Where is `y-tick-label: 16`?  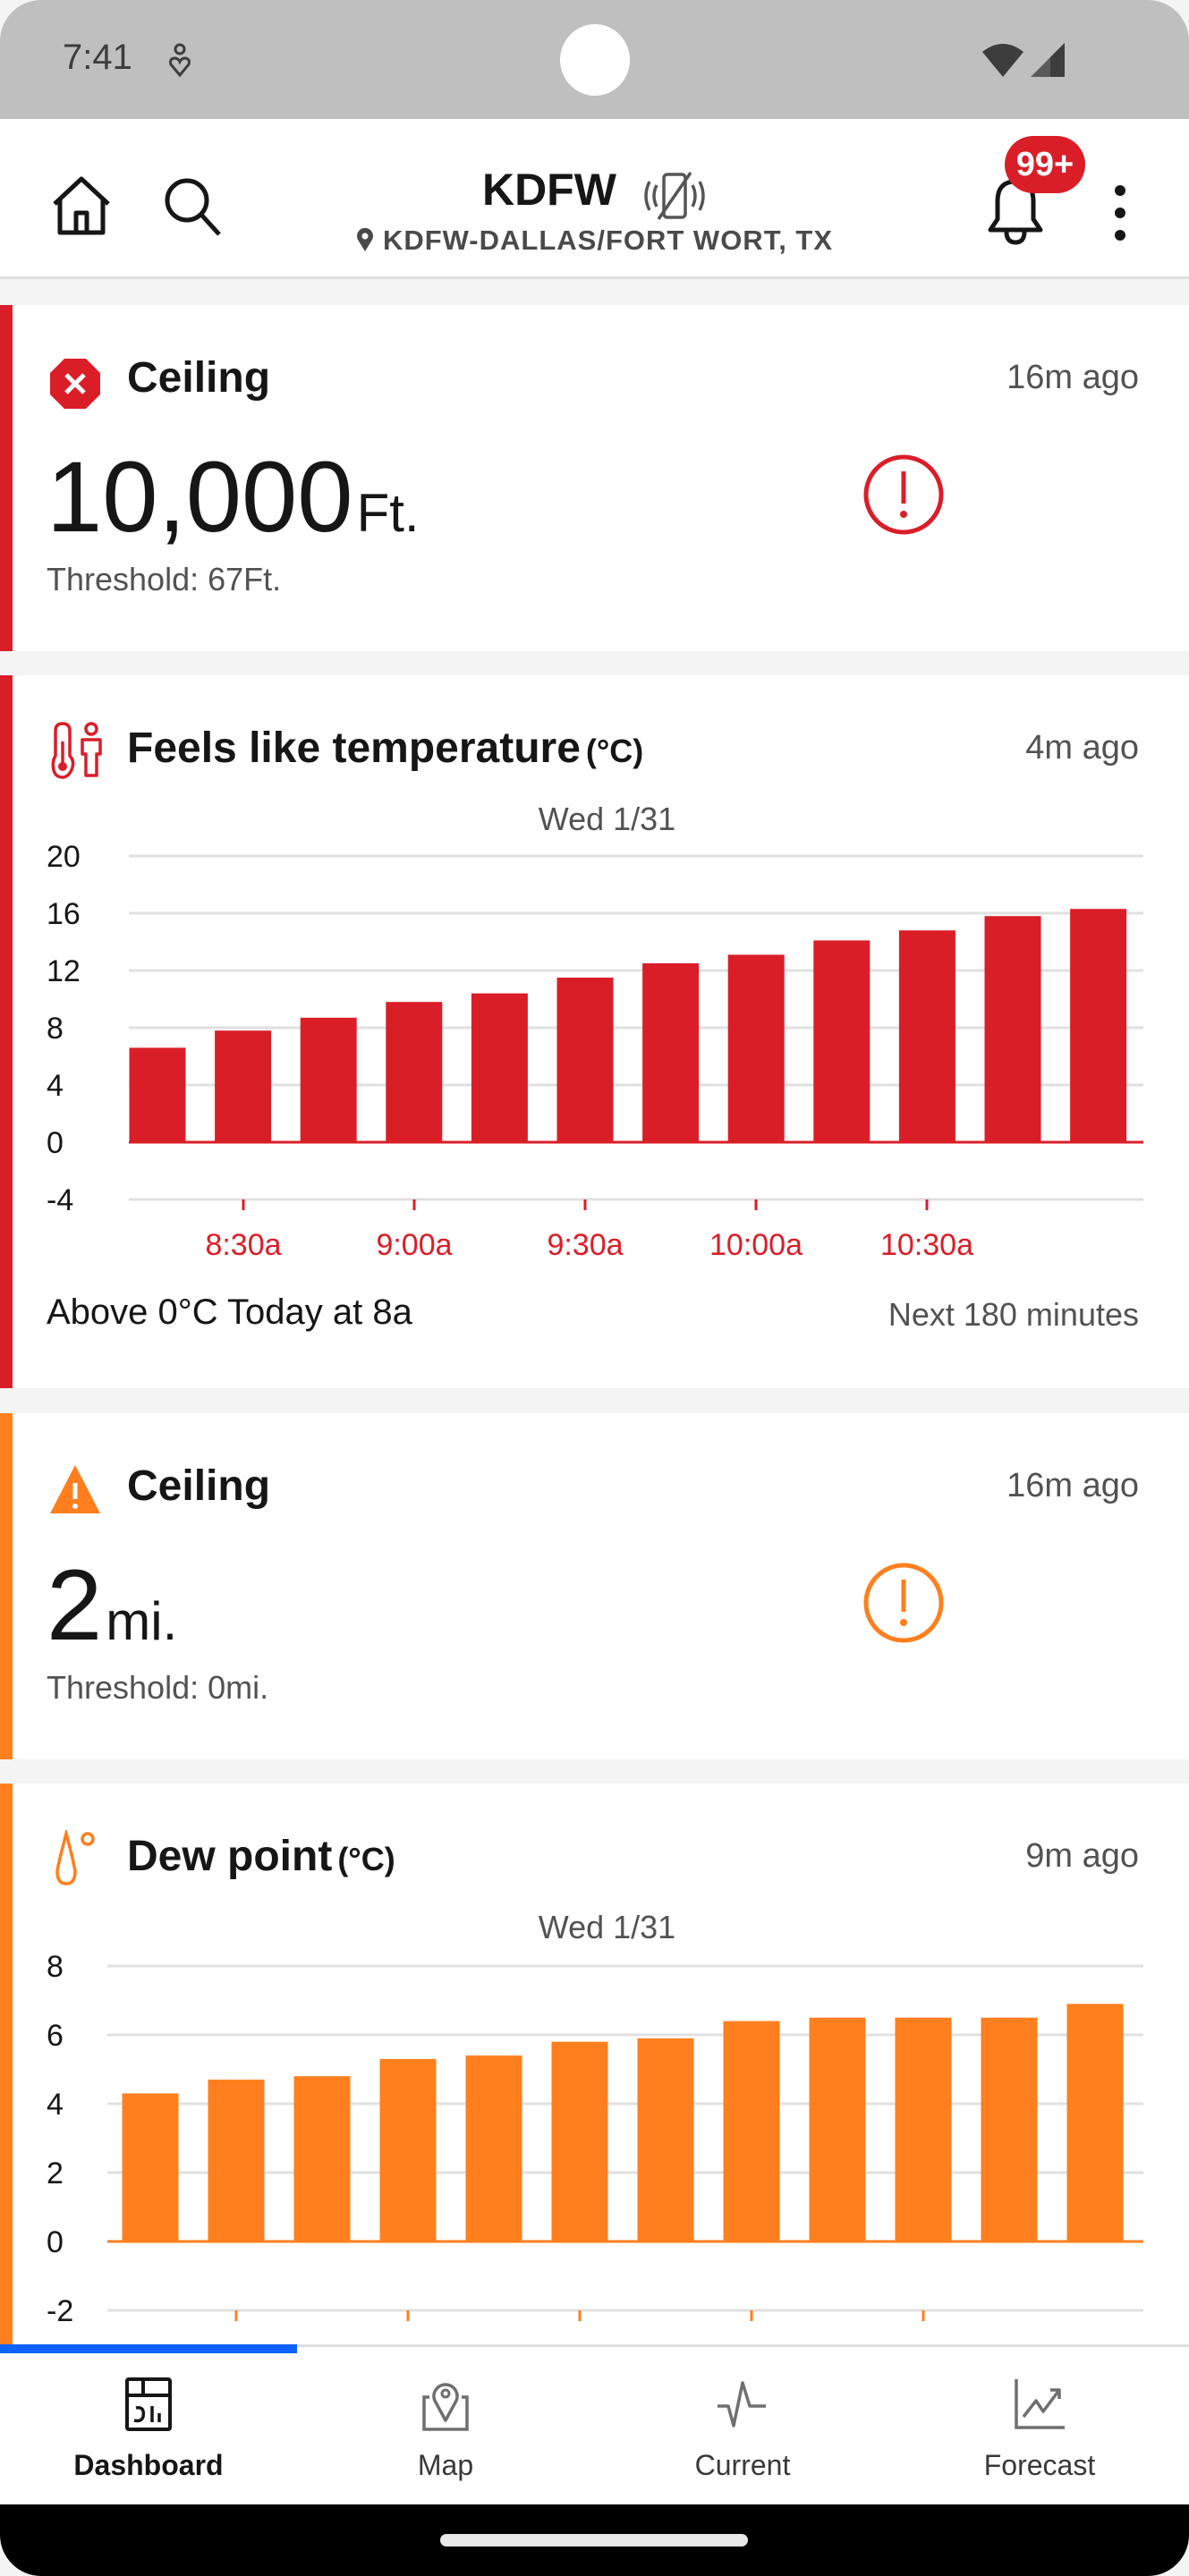 y-tick-label: 16 is located at coordinates (64, 914).